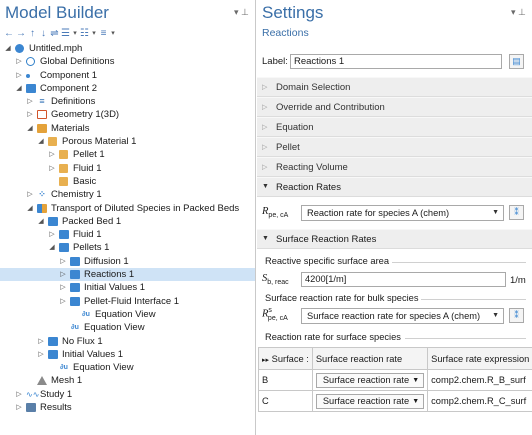 Image resolution: width=532 pixels, height=435 pixels. What do you see at coordinates (32, 33) in the screenshot?
I see `move-up-icon: ↑` at bounding box center [32, 33].